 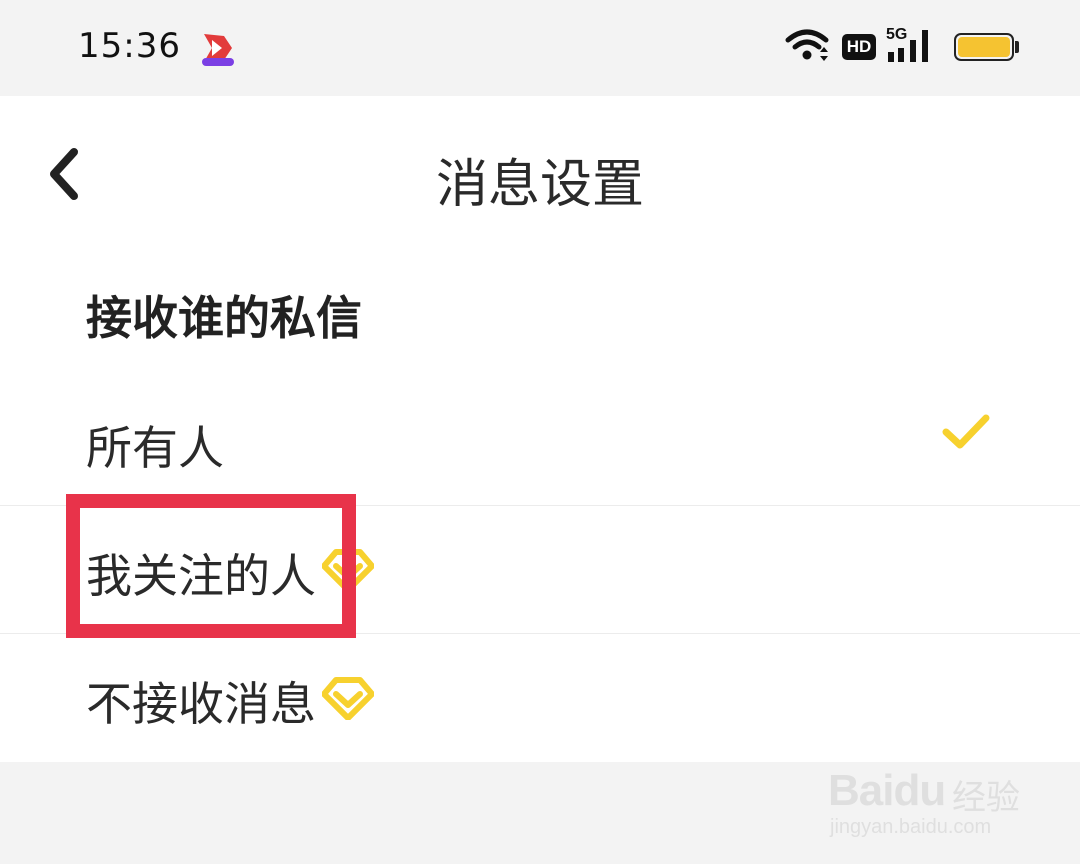 I want to click on watermark-logo: Baidu, so click(x=887, y=790).